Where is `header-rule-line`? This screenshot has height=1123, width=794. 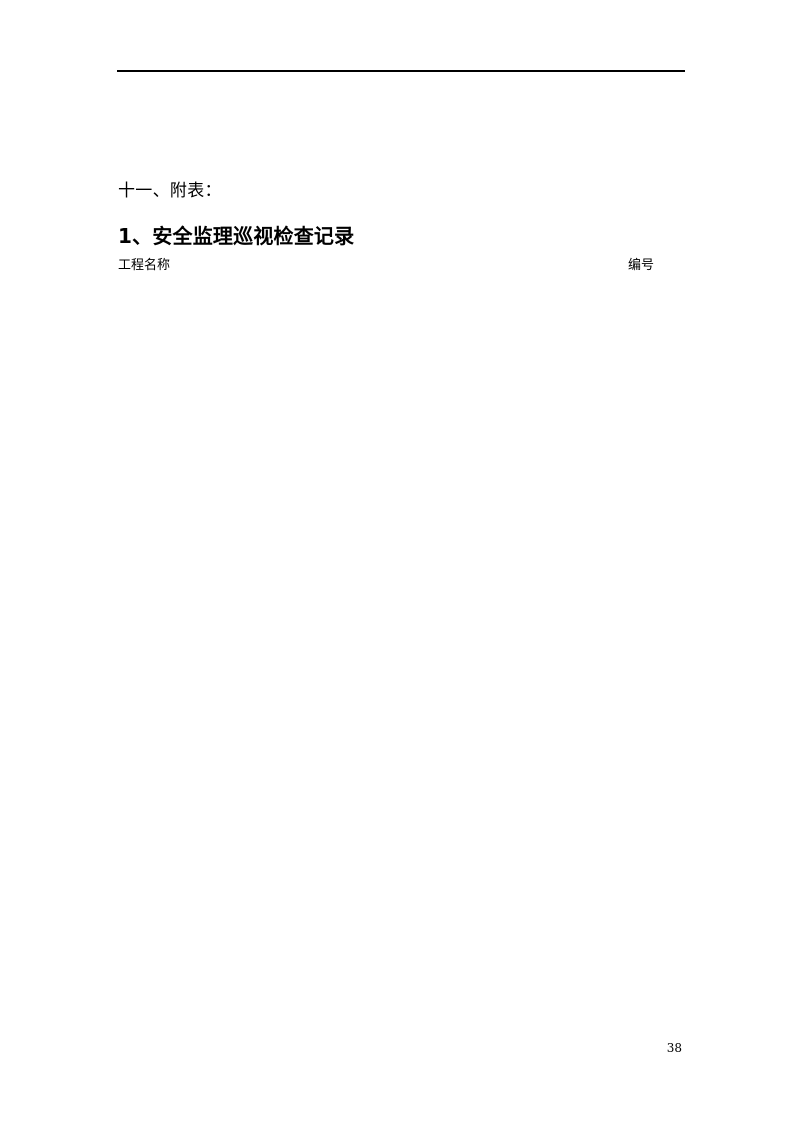
header-rule-line is located at coordinates (401, 71).